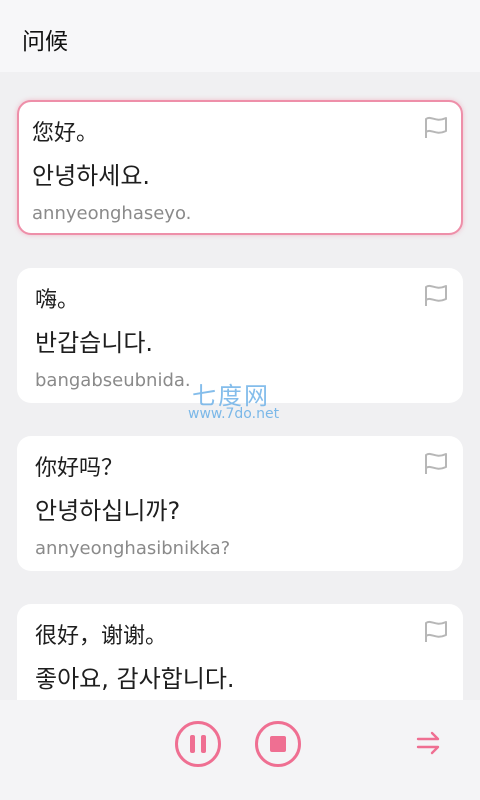  What do you see at coordinates (94, 343) in the screenshot?
I see `phrase-korean: 반갑습니다.` at bounding box center [94, 343].